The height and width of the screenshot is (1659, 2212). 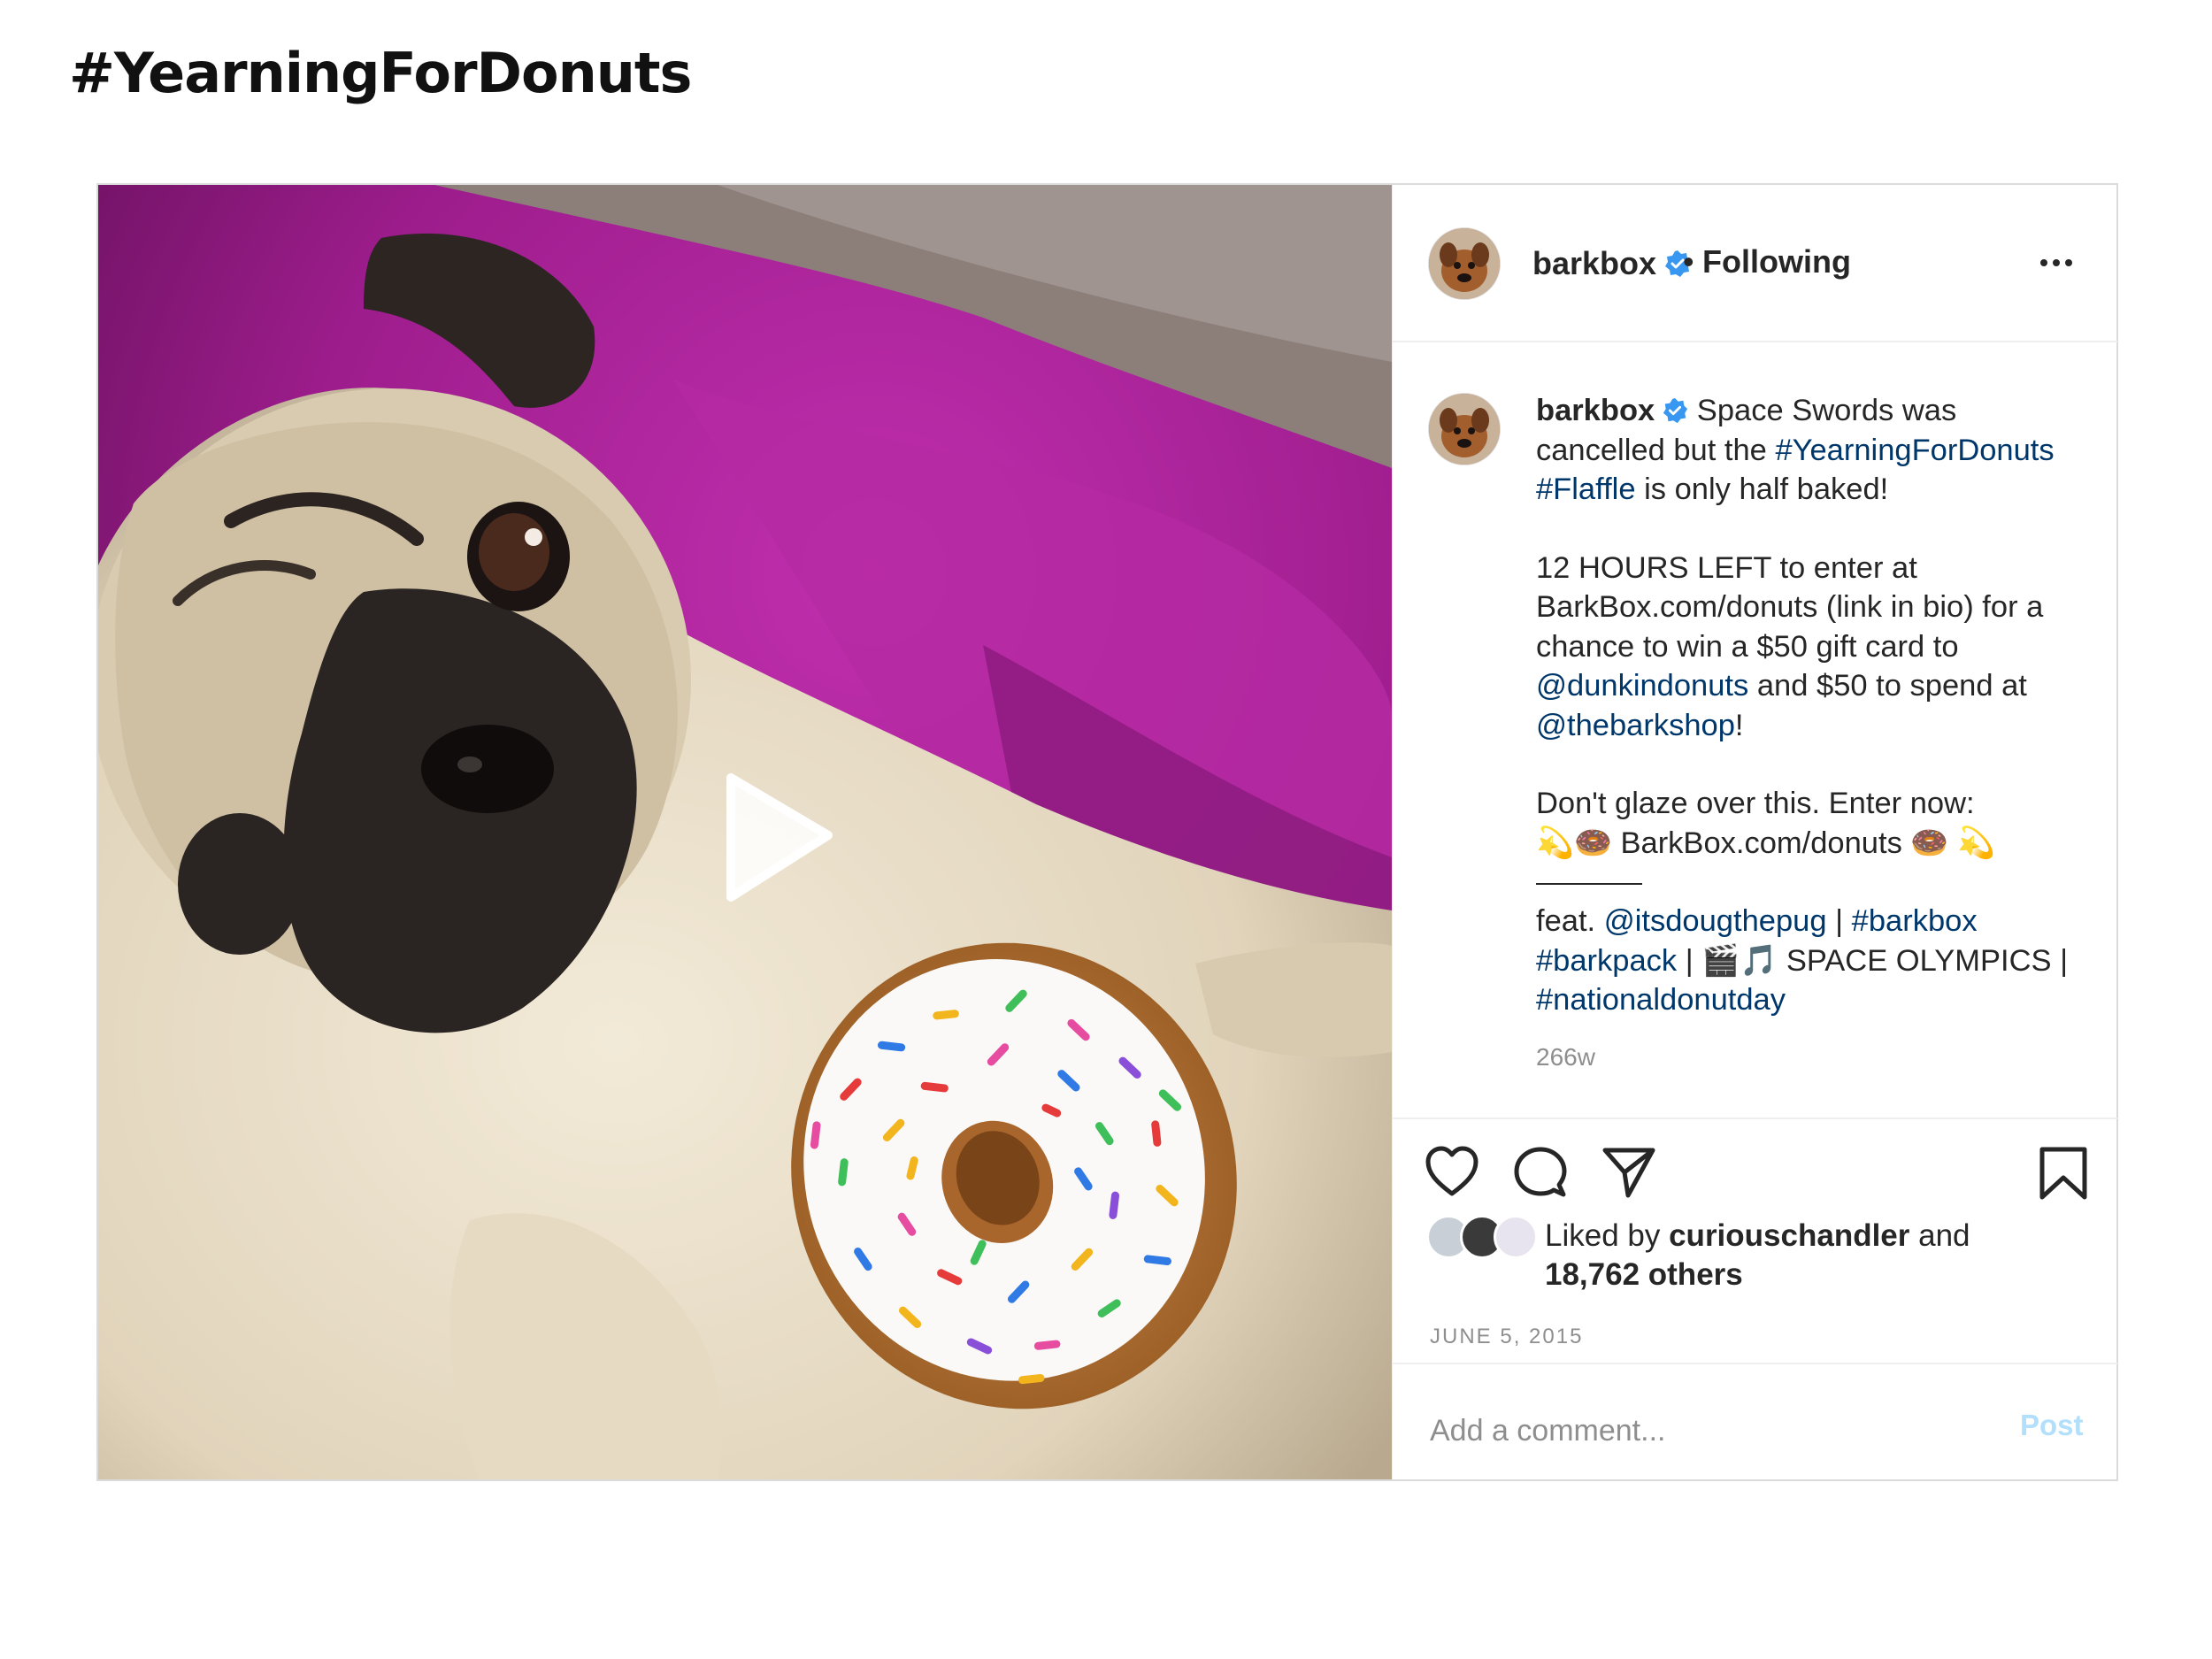 I want to click on caption-avatar, so click(x=1465, y=429).